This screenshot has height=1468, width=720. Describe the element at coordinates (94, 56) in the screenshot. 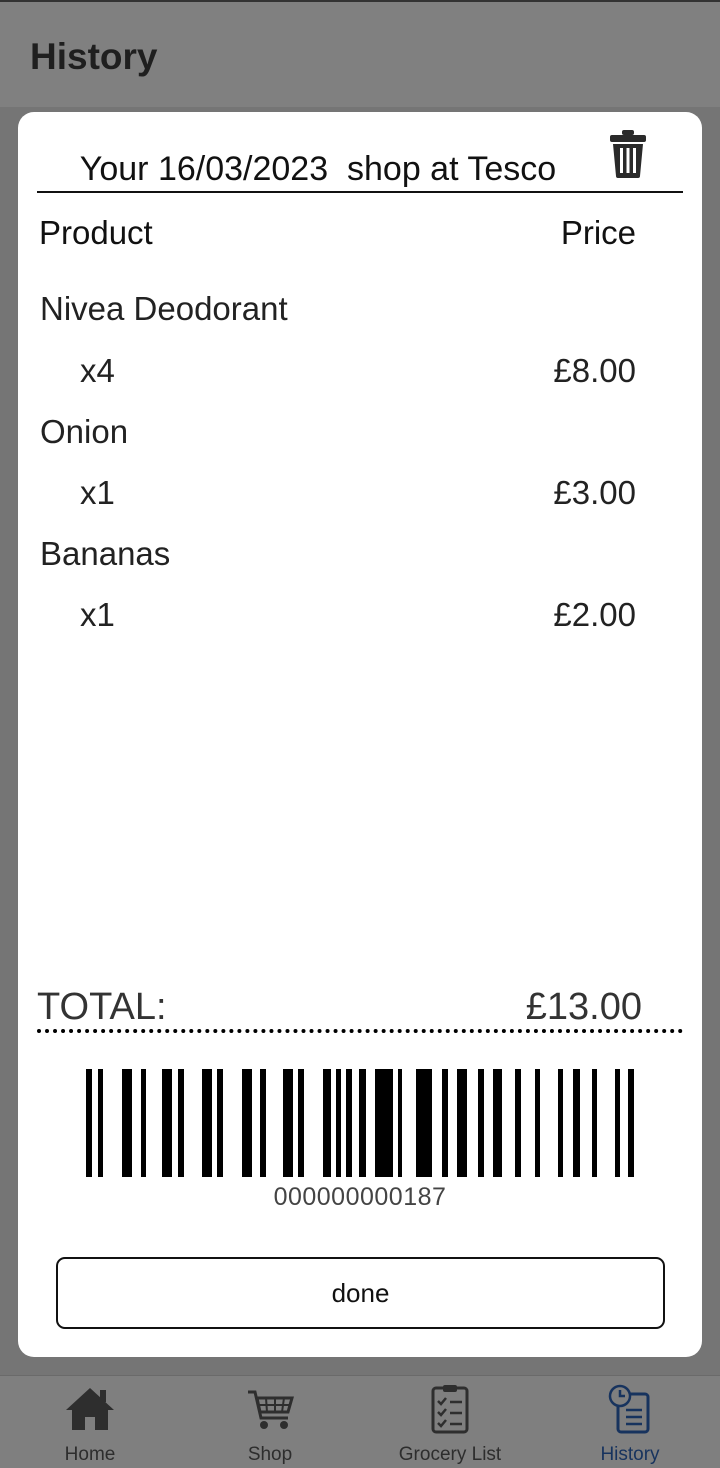

I see `page-title: History` at that location.